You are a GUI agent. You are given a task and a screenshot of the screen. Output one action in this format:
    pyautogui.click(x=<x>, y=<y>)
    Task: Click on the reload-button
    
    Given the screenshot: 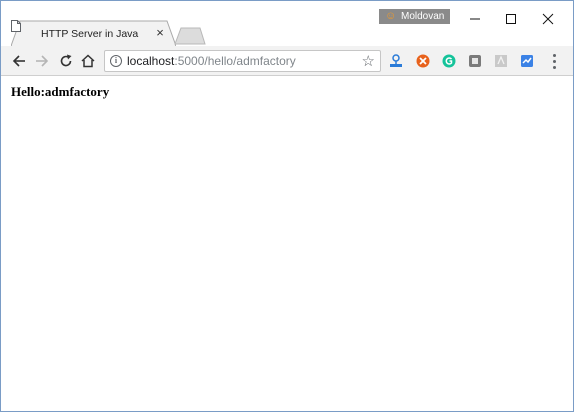 What is the action you would take?
    pyautogui.click(x=66, y=61)
    